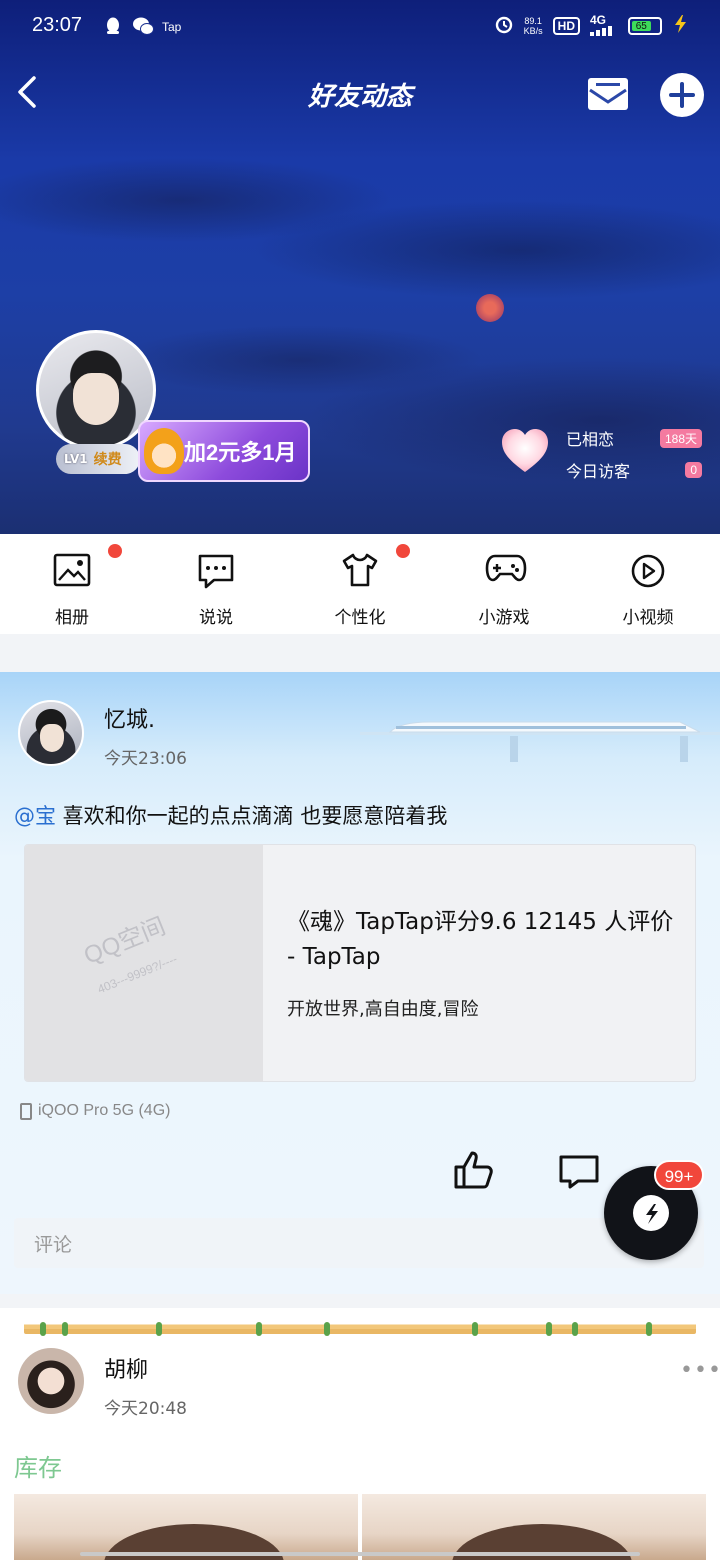  I want to click on add-button, so click(682, 95).